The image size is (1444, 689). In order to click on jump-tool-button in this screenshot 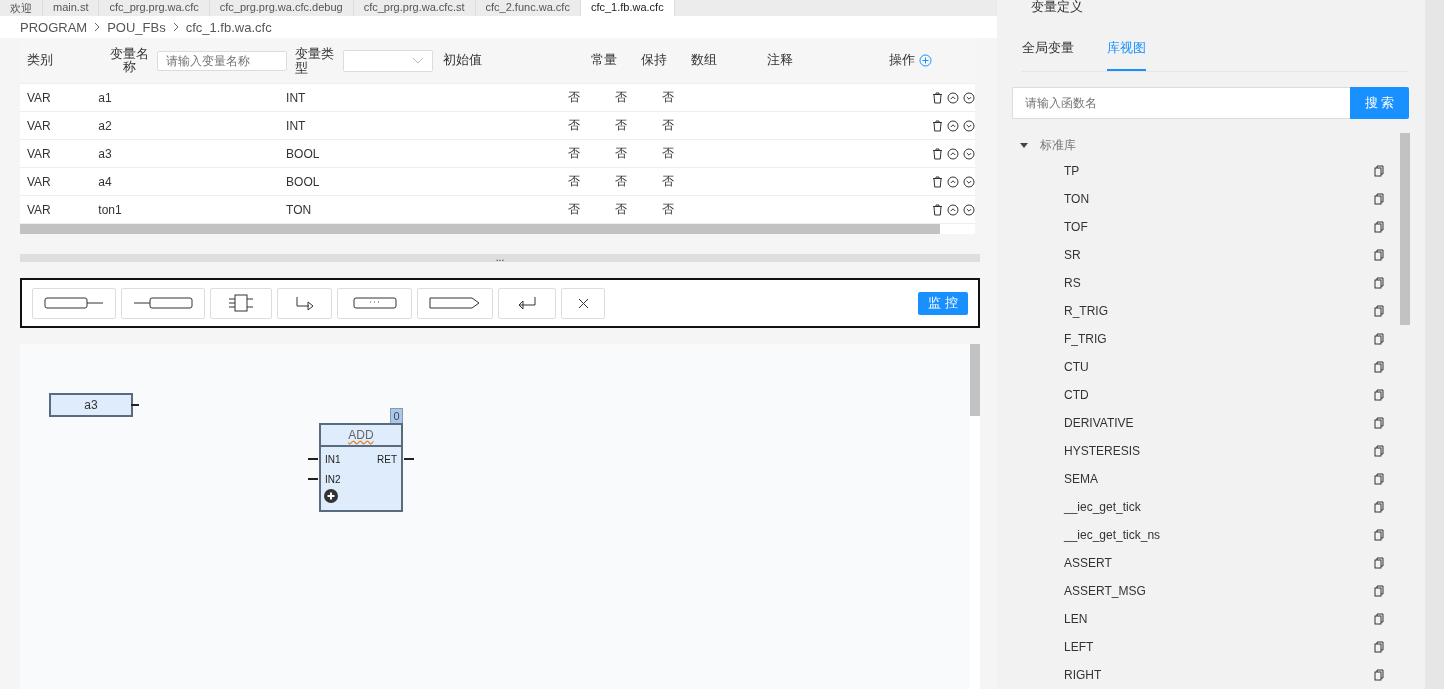, I will do `click(304, 303)`.